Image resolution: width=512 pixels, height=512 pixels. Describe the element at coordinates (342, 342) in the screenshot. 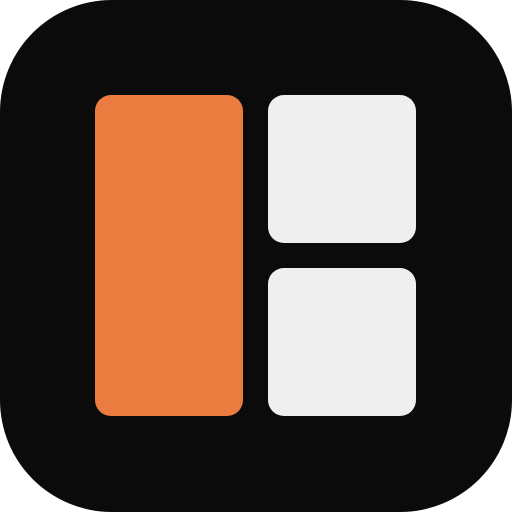

I see `tile-bottom-right` at that location.